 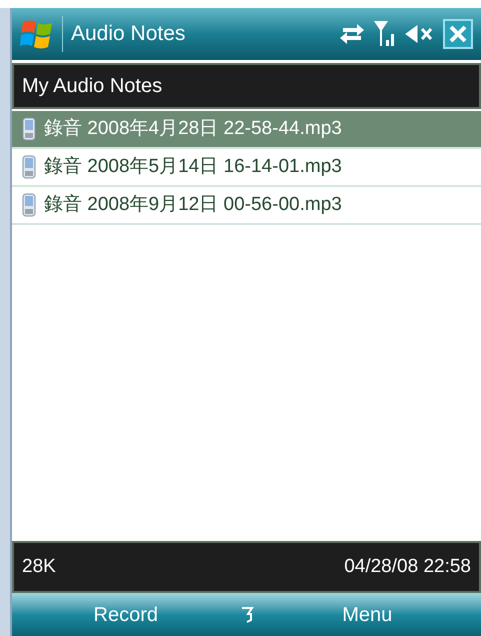 I want to click on file-name: 錄音 2008年5月14日 16-14-01.mp3, so click(x=193, y=166).